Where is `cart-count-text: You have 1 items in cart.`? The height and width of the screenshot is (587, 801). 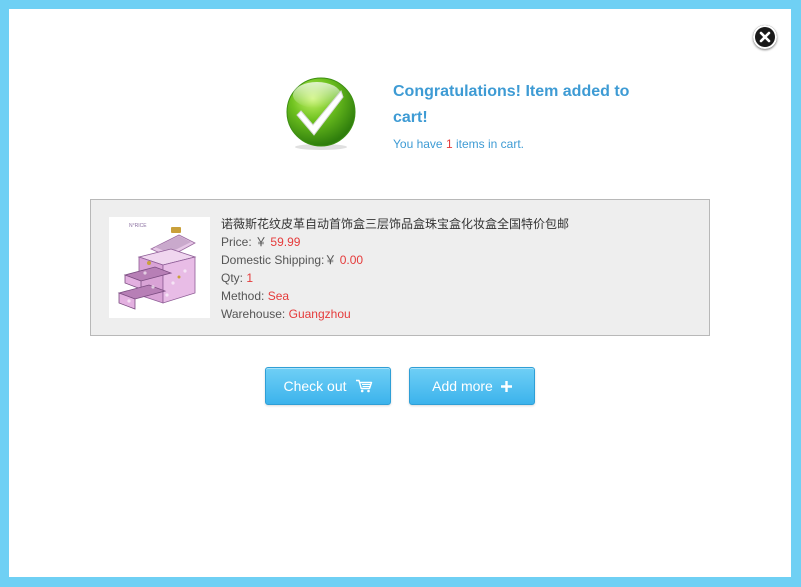 cart-count-text: You have 1 items in cart. is located at coordinates (513, 144).